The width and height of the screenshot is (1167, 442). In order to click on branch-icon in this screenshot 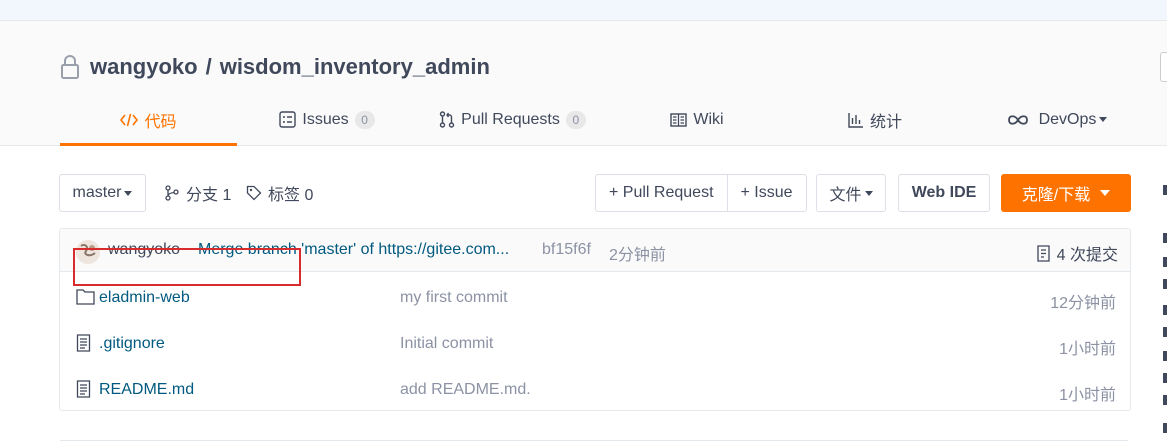, I will do `click(172, 193)`.